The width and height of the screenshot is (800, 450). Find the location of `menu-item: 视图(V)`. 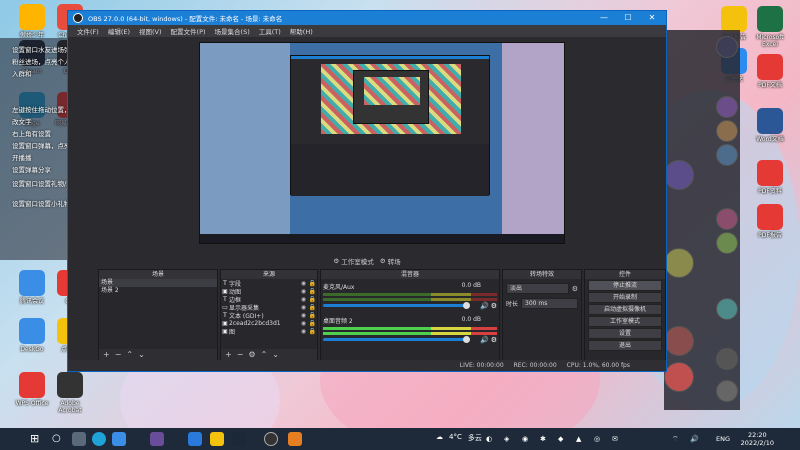

menu-item: 视图(V) is located at coordinates (150, 31).